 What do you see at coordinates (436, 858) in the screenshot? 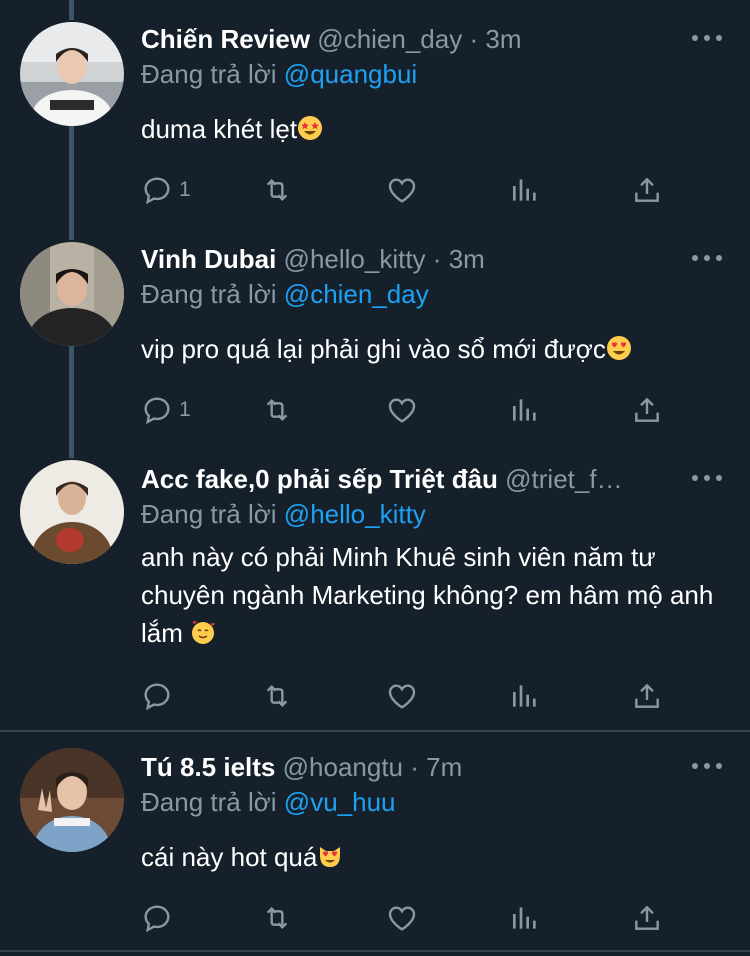
I see `tweet-text: cái này hot quá` at bounding box center [436, 858].